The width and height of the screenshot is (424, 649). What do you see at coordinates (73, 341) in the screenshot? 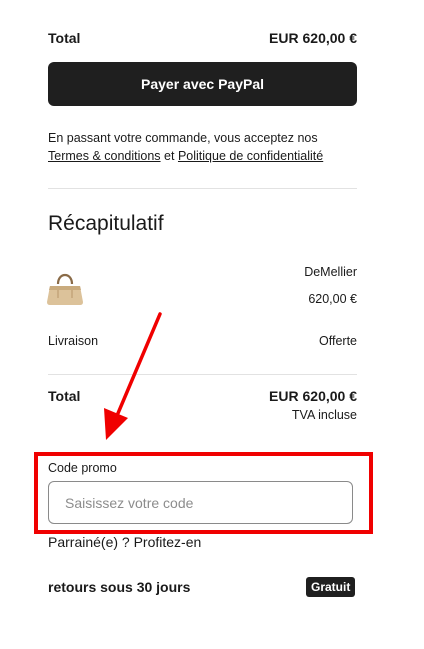
I see `shipping-label: Livraison` at bounding box center [73, 341].